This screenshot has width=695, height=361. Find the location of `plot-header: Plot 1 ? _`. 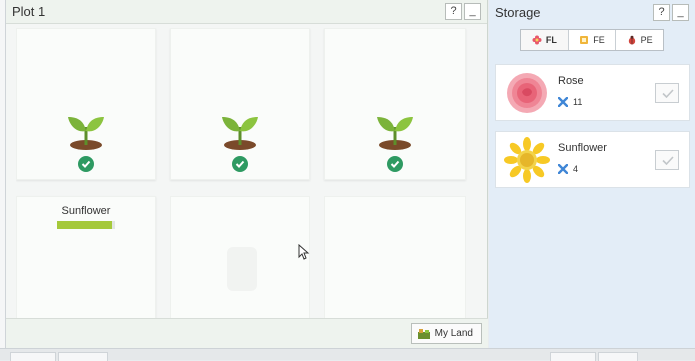

plot-header: Plot 1 ? _ is located at coordinates (246, 12).